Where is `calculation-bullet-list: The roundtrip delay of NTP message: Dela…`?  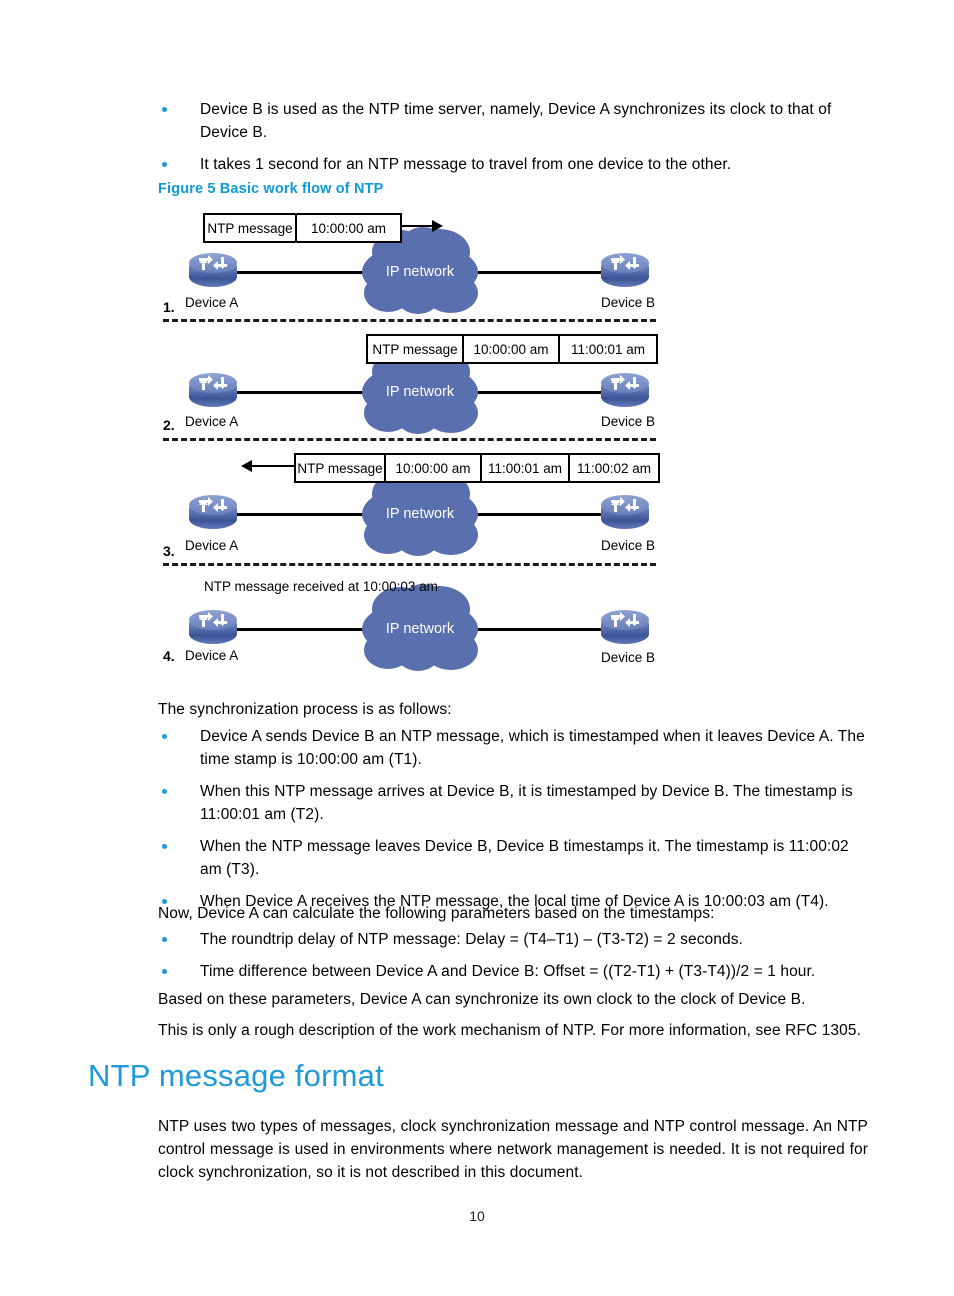 calculation-bullet-list: The roundtrip delay of NTP message: Dela… is located at coordinates (515, 955).